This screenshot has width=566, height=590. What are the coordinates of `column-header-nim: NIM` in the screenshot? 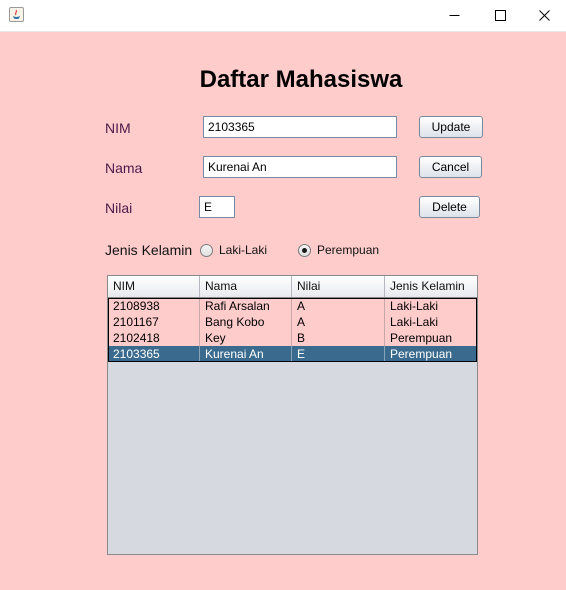 It's located at (154, 286).